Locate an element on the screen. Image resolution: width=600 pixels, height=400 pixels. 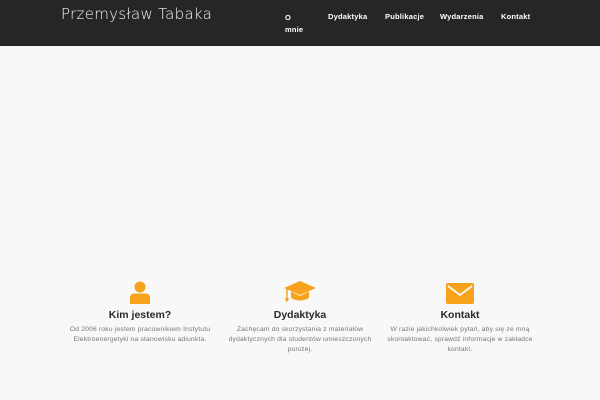
envelope-icon is located at coordinates (460, 292).